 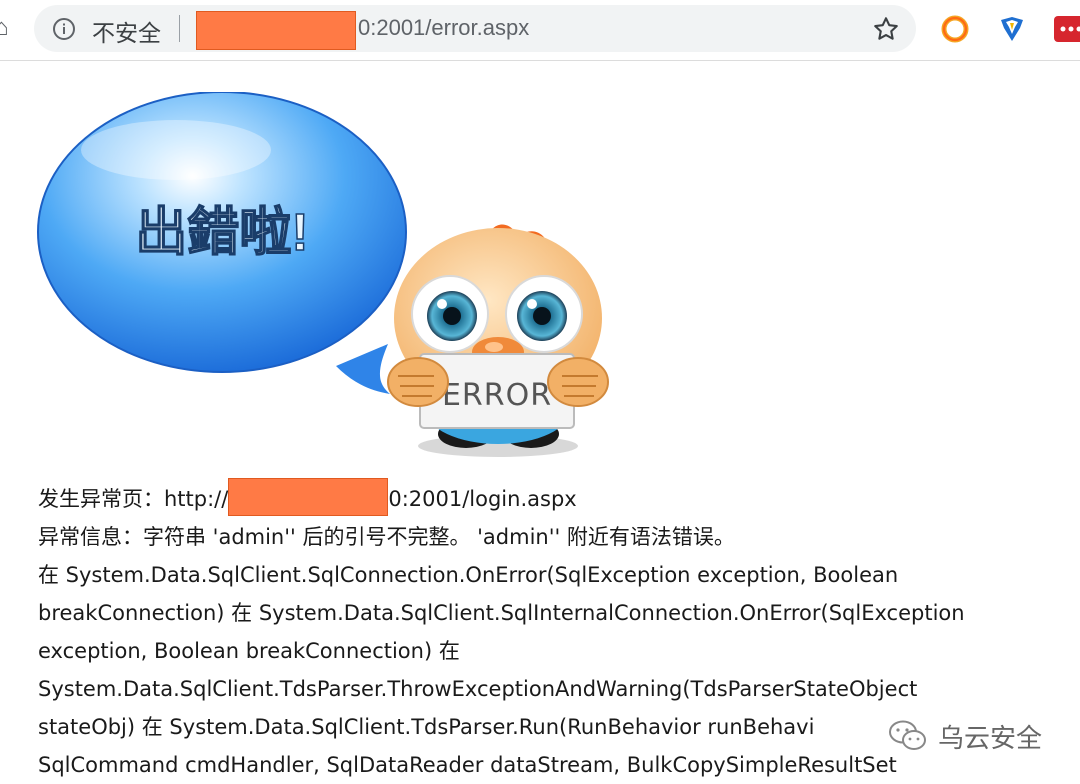 What do you see at coordinates (990, 736) in the screenshot?
I see `watermark-text: 乌云安全` at bounding box center [990, 736].